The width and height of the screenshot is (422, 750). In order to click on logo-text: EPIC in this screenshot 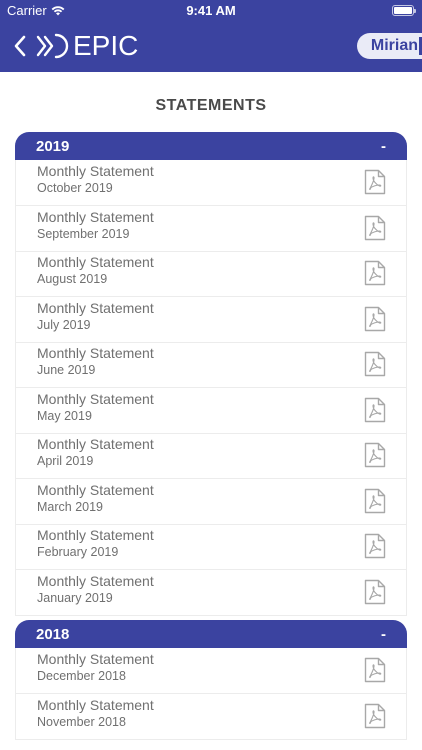, I will do `click(106, 45)`.